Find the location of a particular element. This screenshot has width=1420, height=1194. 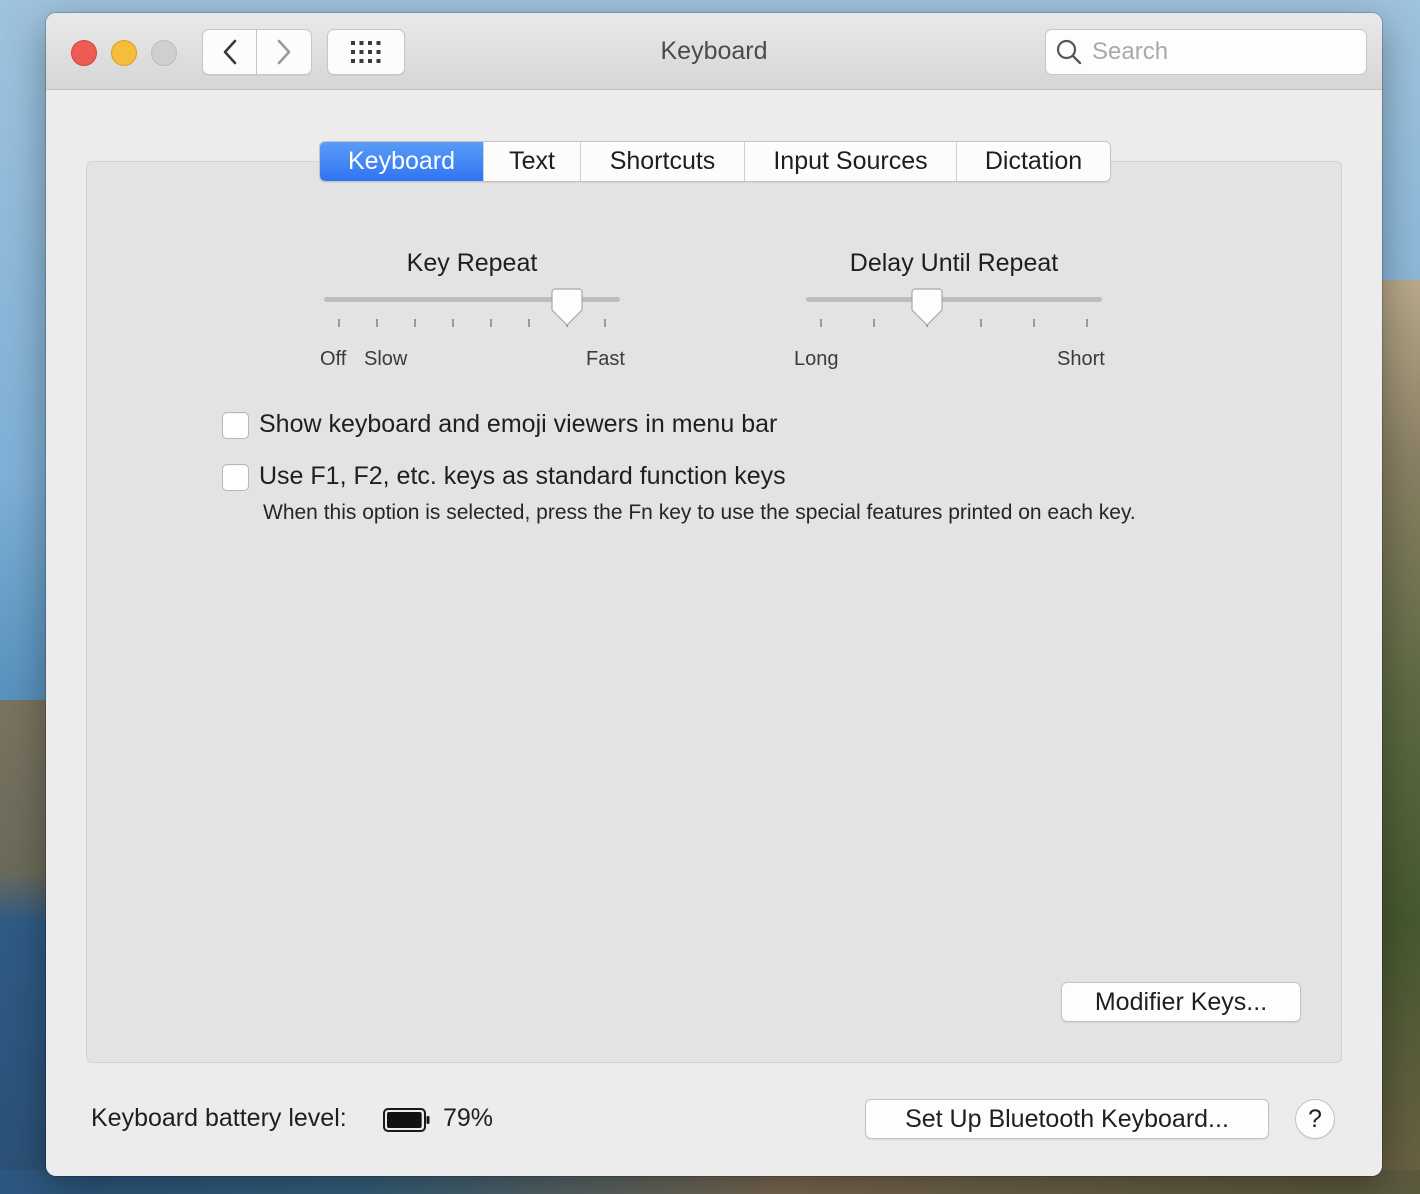

tab-keyboard: Keyboard is located at coordinates (401, 161).